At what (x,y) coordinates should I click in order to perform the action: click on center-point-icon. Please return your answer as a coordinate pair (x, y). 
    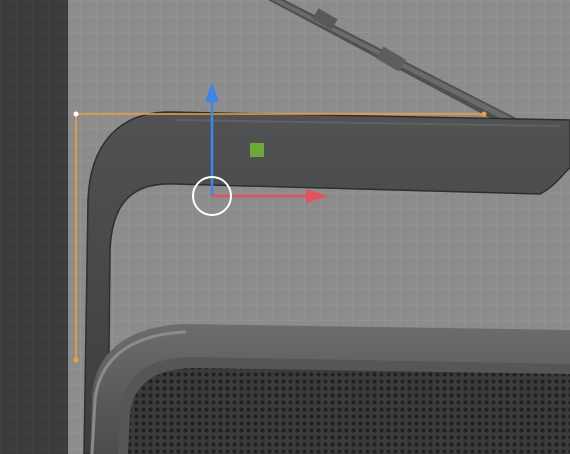
    Looking at the image, I should click on (257, 150).